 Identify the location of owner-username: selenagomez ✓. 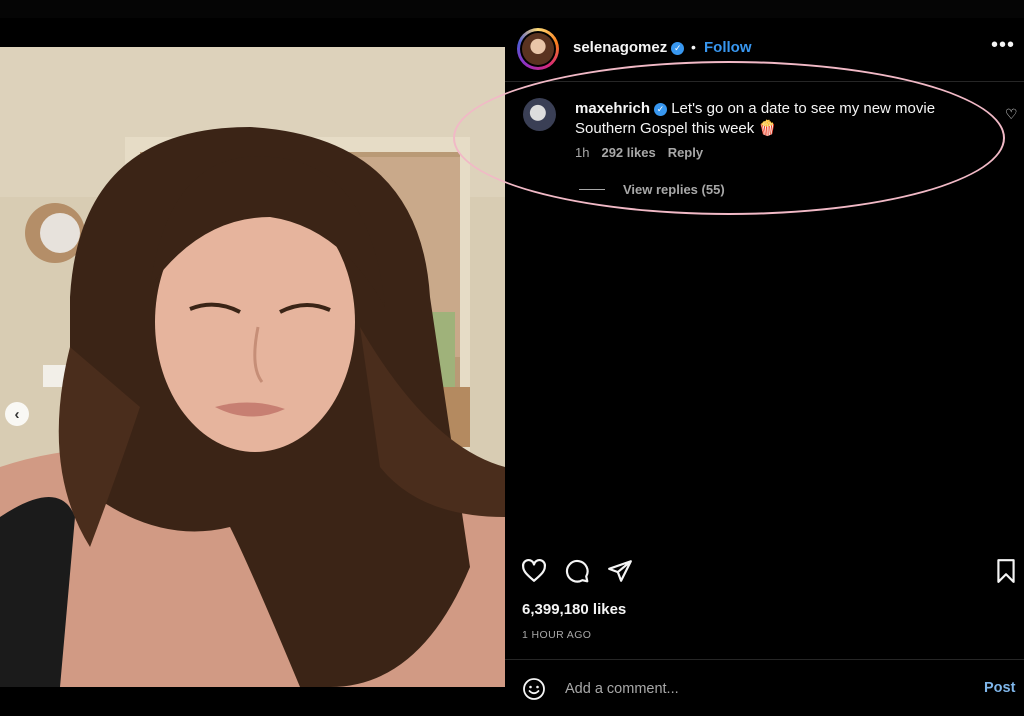
(629, 47).